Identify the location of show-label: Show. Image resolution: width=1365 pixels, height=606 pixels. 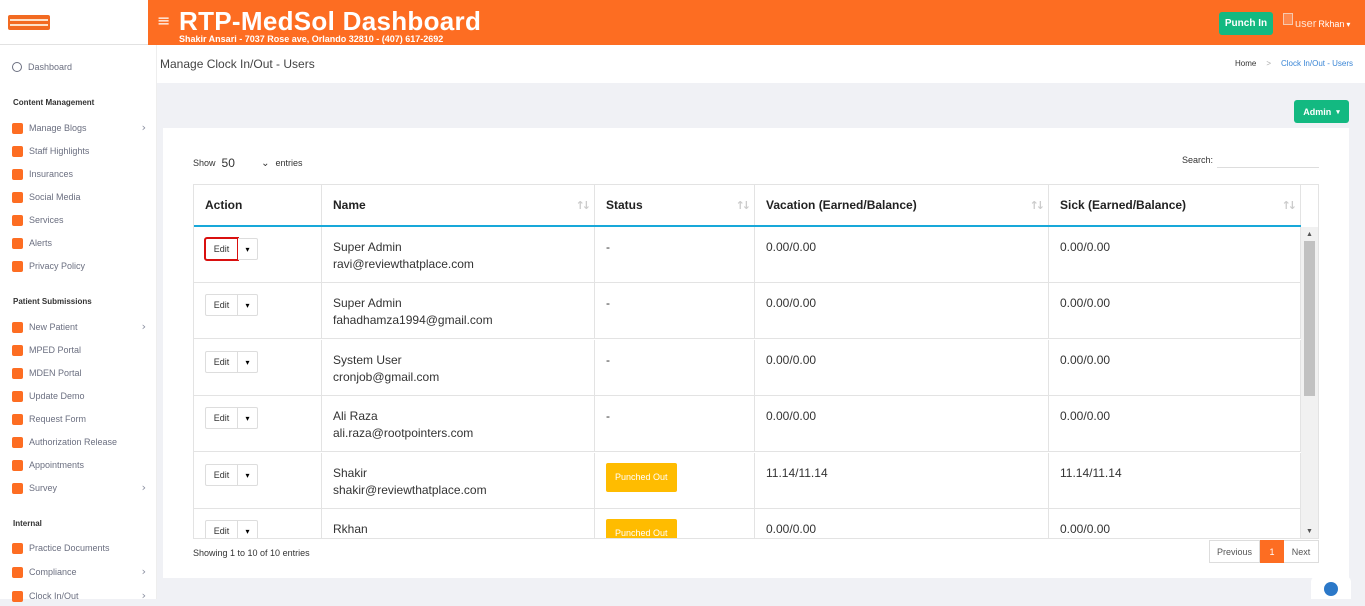
(204, 163).